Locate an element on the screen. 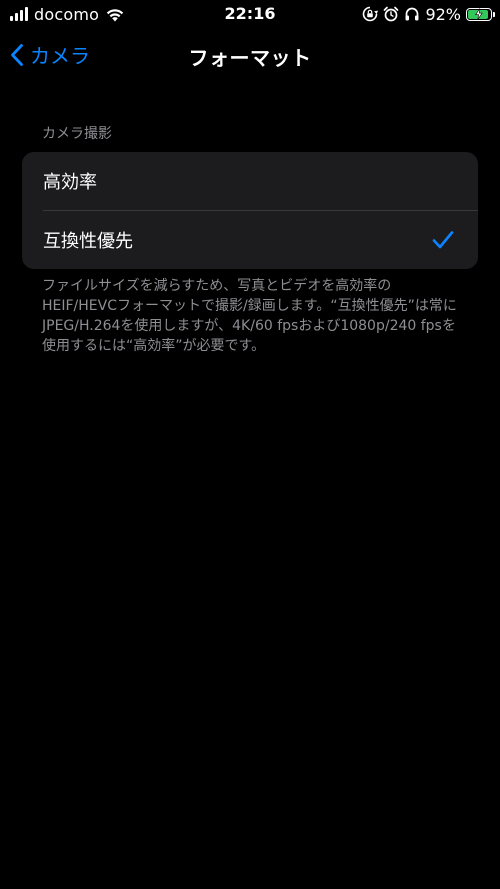 The image size is (500, 889). option-most-compatible: 互換性優先 is located at coordinates (250, 240).